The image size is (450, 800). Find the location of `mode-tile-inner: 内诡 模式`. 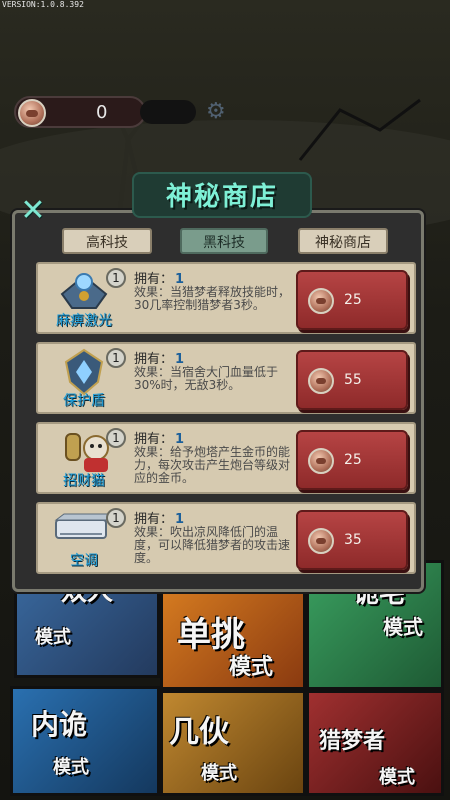

mode-tile-inner: 内诡 模式 is located at coordinates (85, 741).